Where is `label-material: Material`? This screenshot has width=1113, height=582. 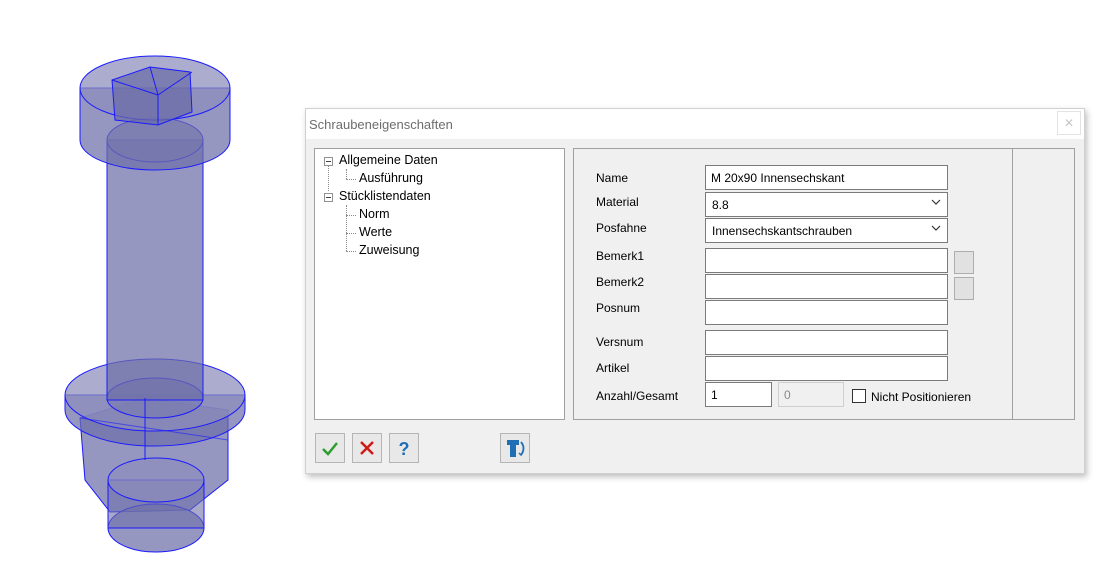 label-material: Material is located at coordinates (617, 202).